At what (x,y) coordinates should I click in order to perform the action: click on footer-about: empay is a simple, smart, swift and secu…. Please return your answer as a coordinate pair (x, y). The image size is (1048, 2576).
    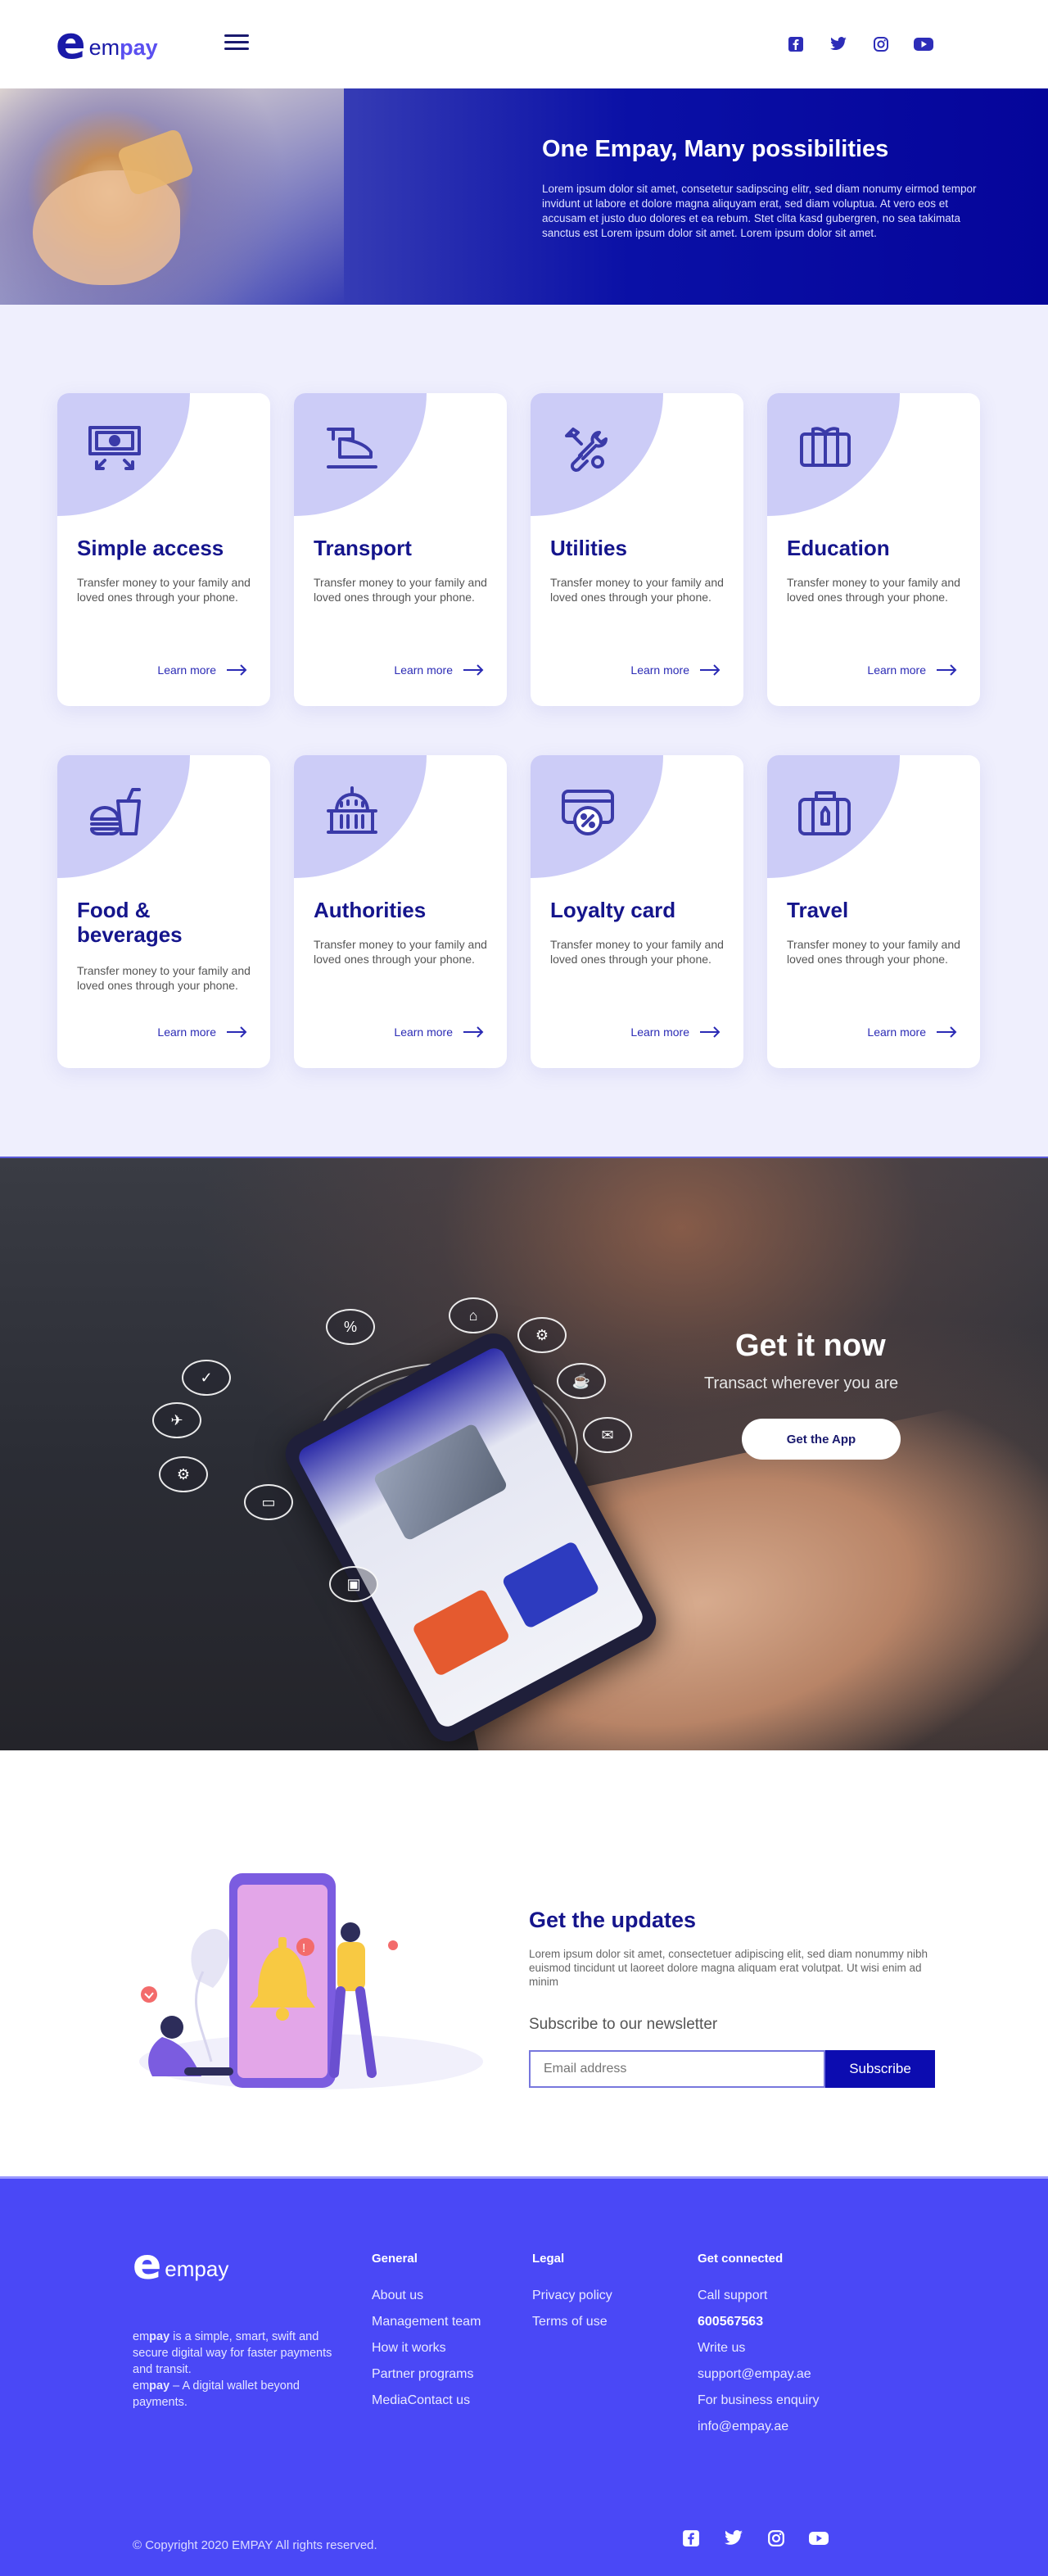
    Looking at the image, I should click on (232, 2369).